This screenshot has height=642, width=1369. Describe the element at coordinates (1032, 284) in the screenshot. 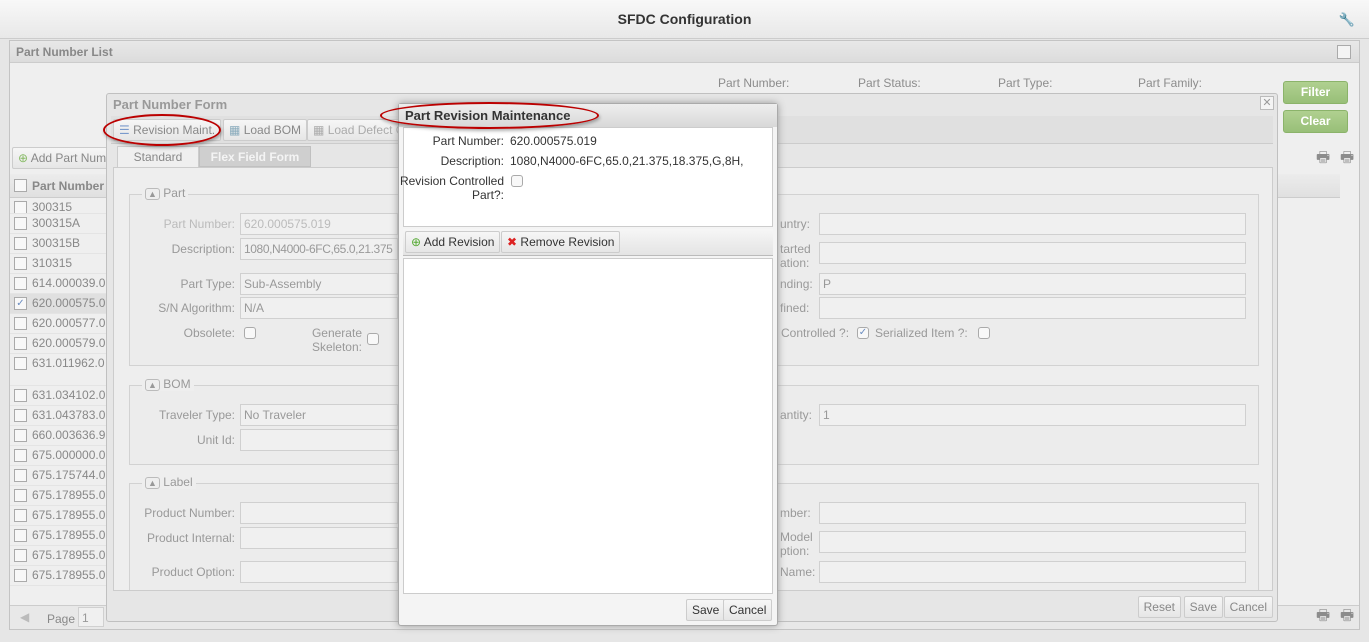

I see `binding-select: P` at that location.